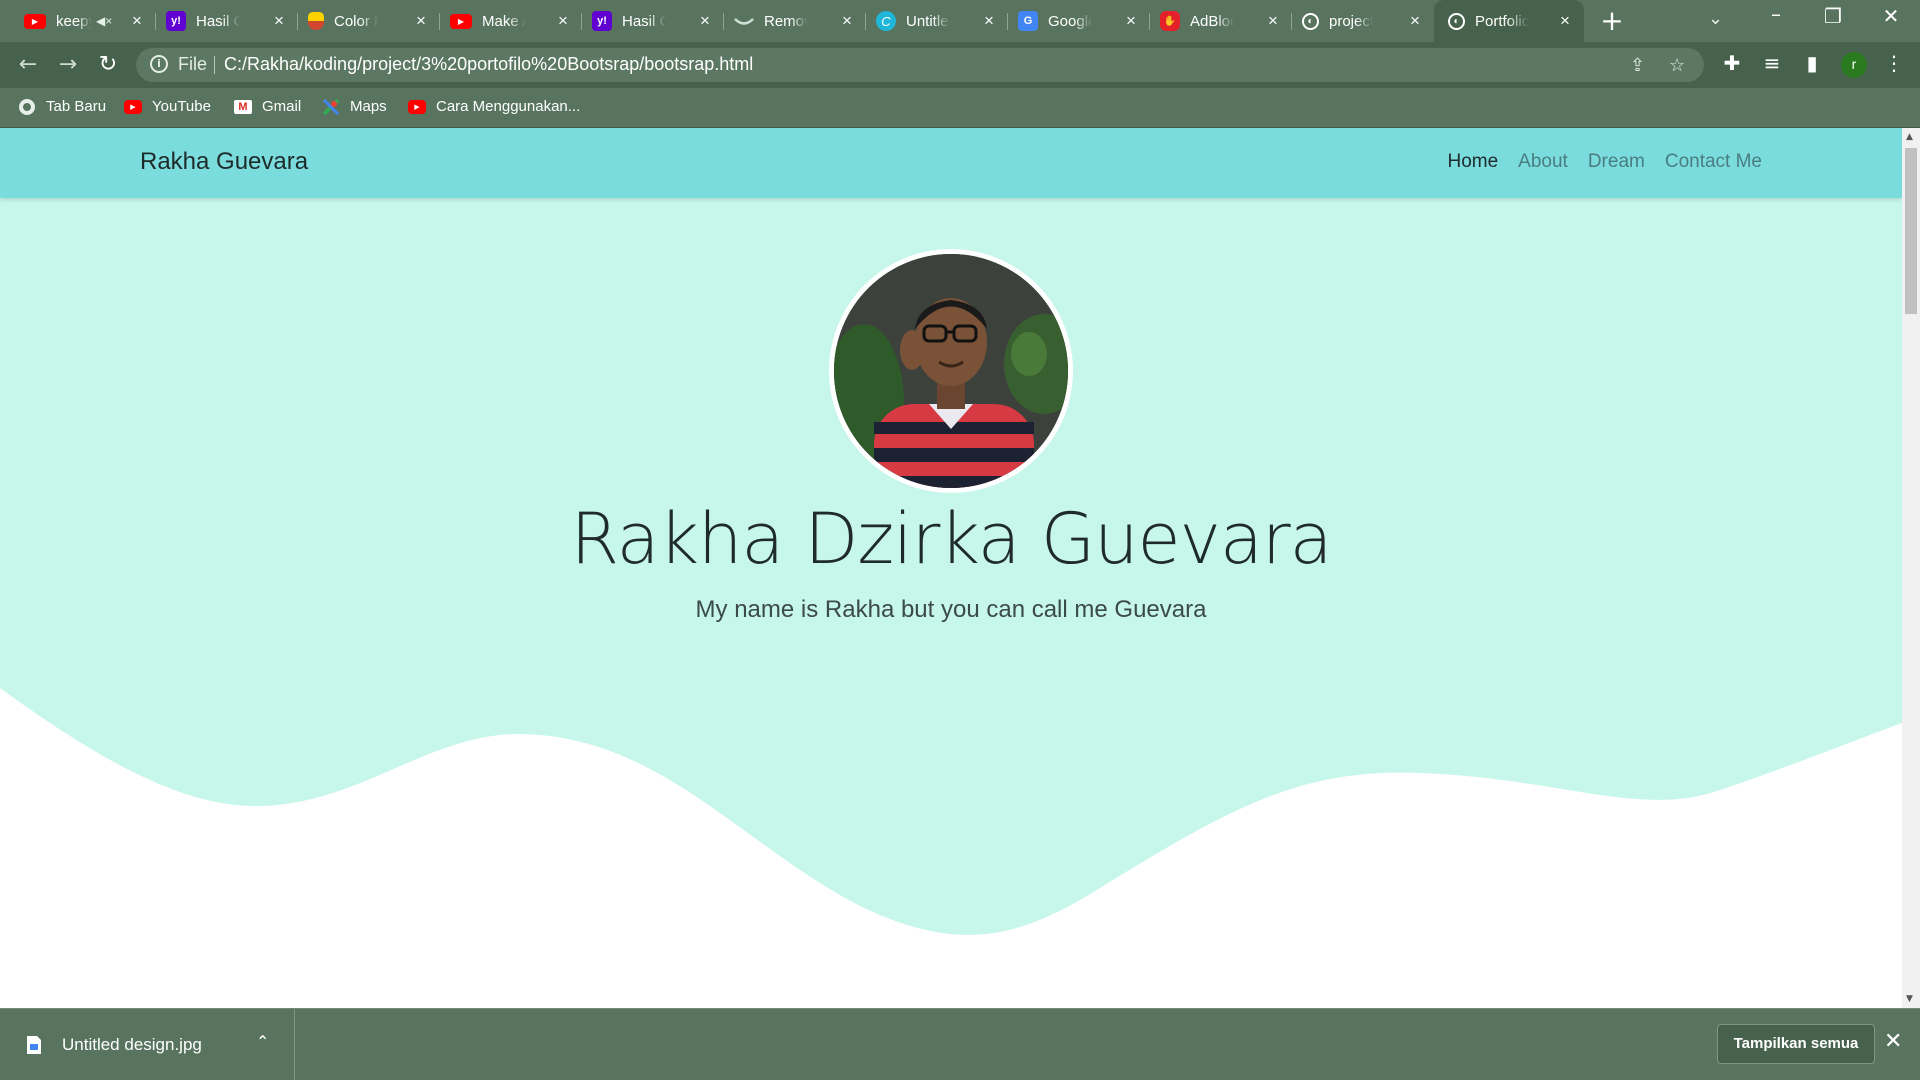 This screenshot has width=1920, height=1080. Describe the element at coordinates (1221, 21) in the screenshot. I see `tab-adblock: ✋ AdBlock ×` at that location.